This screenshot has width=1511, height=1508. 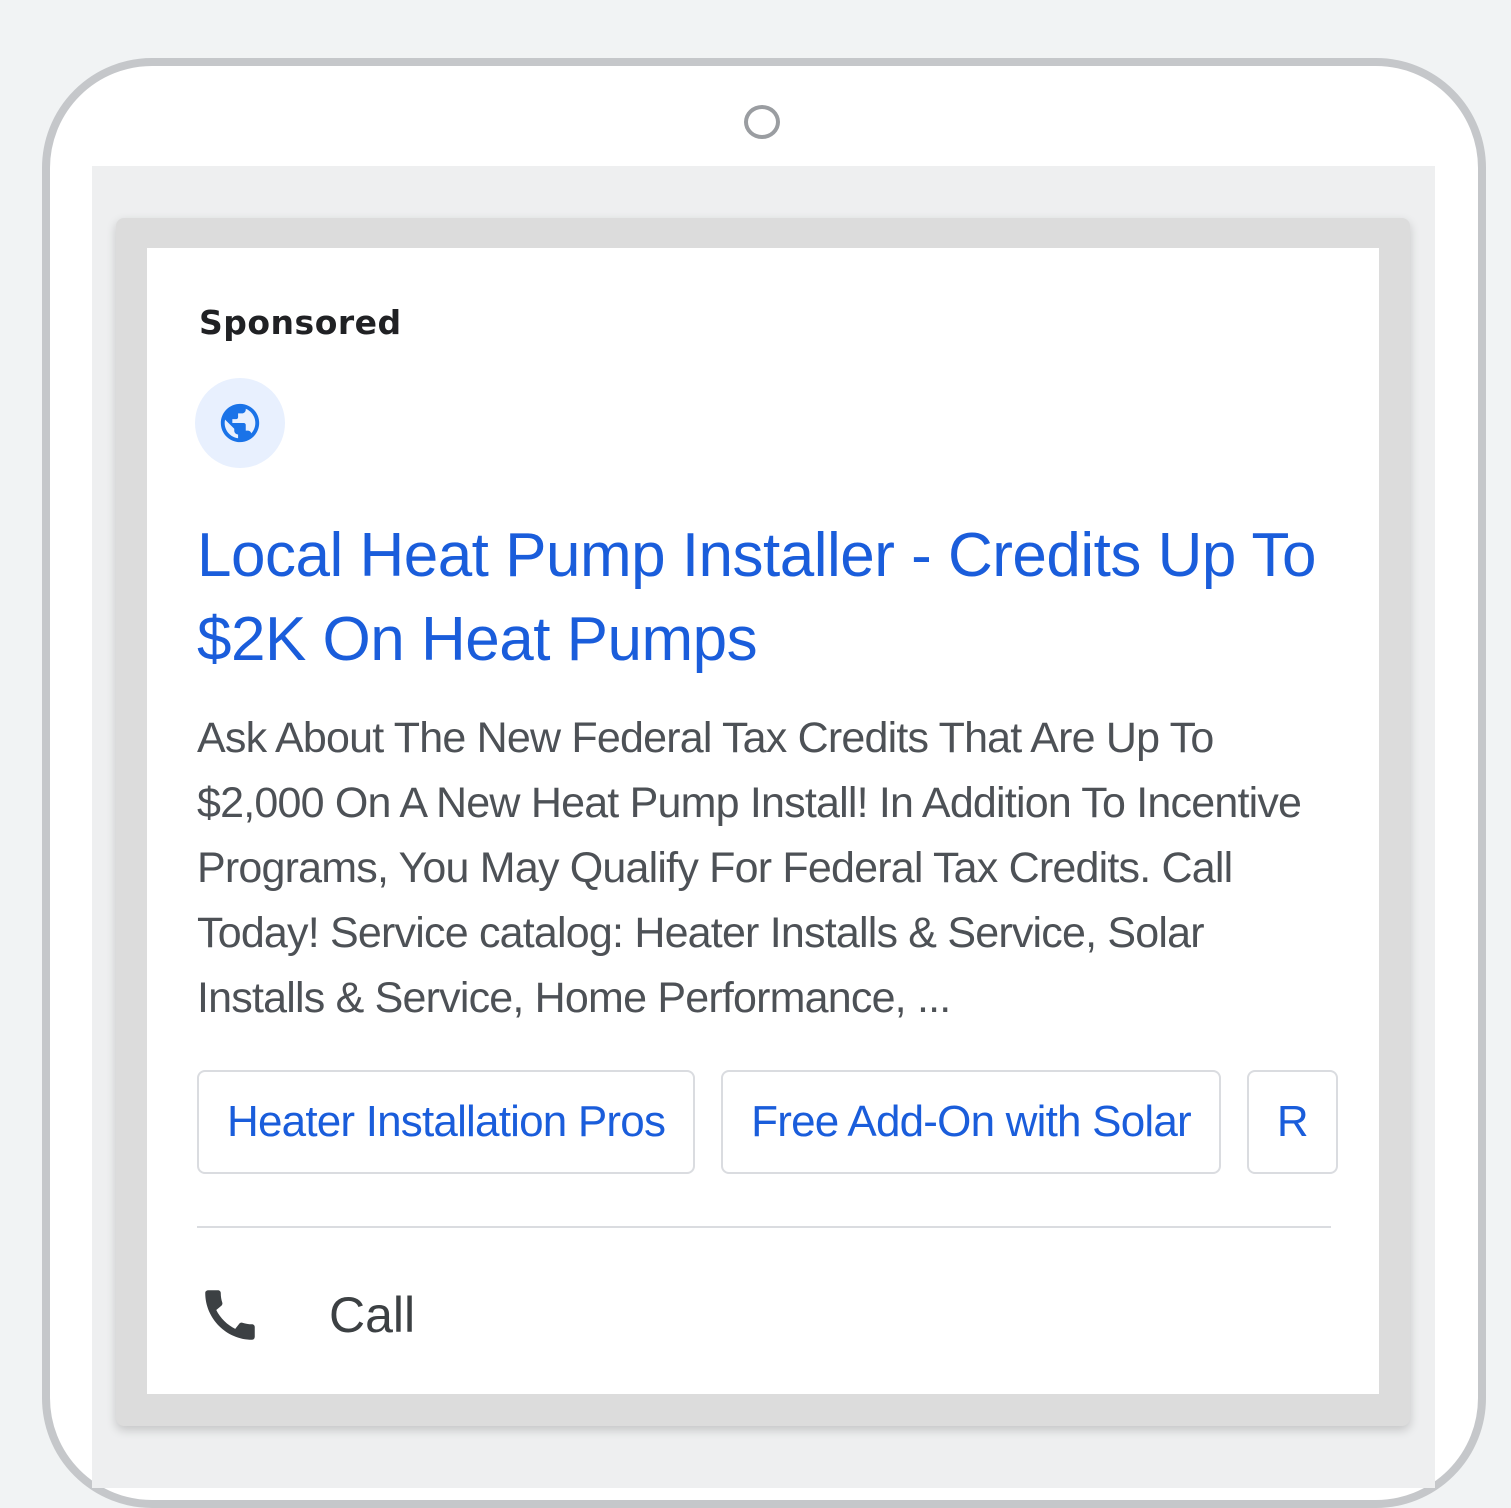 I want to click on sponsored-label: Sponsored, so click(x=300, y=322).